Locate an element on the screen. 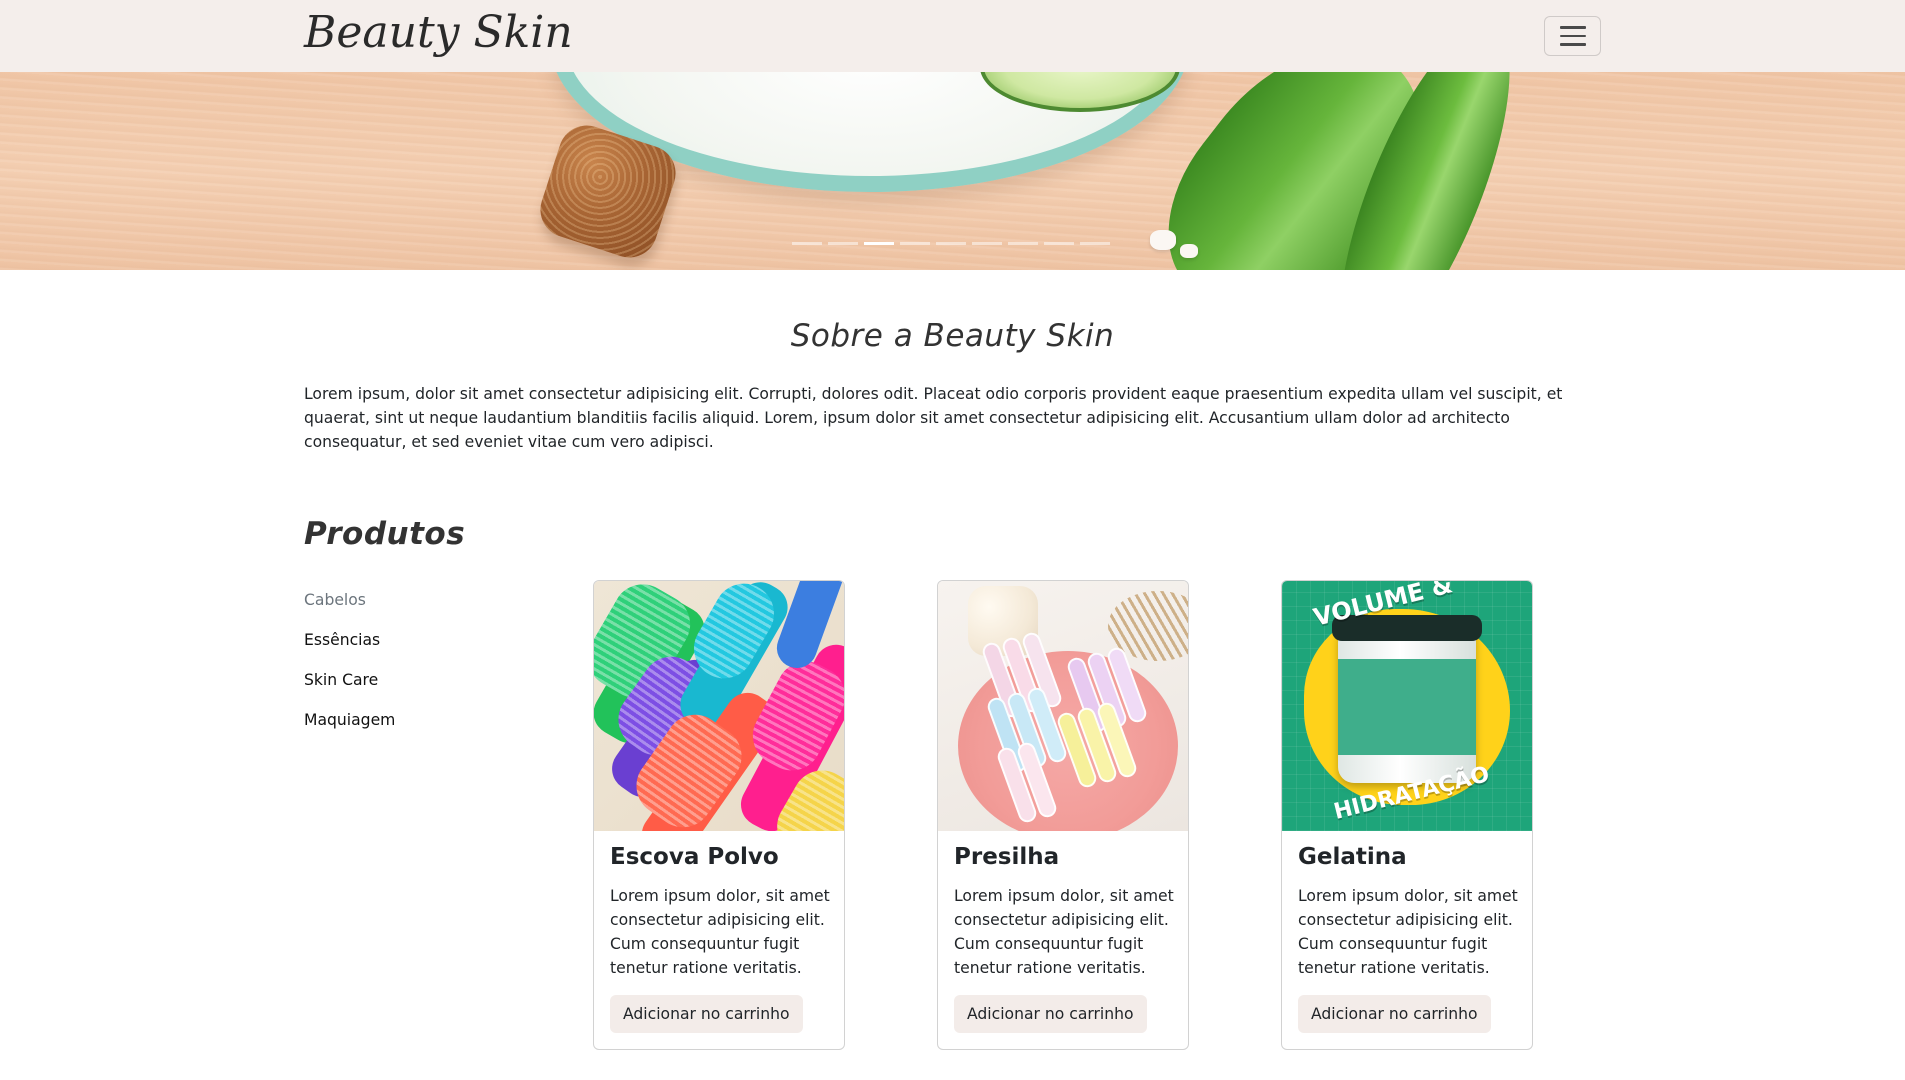  category-link-essencias: Essências is located at coordinates (349, 648).